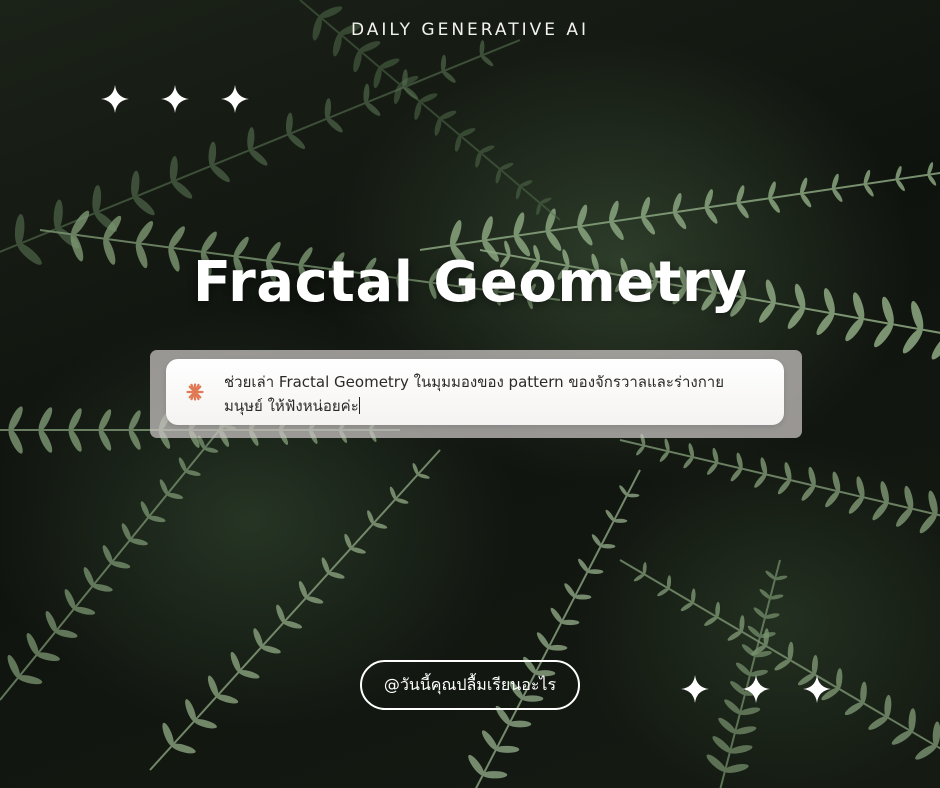 This screenshot has width=940, height=788. I want to click on handle-pill: @วันนี้คุณปลื้มเรียนอะไร, so click(470, 685).